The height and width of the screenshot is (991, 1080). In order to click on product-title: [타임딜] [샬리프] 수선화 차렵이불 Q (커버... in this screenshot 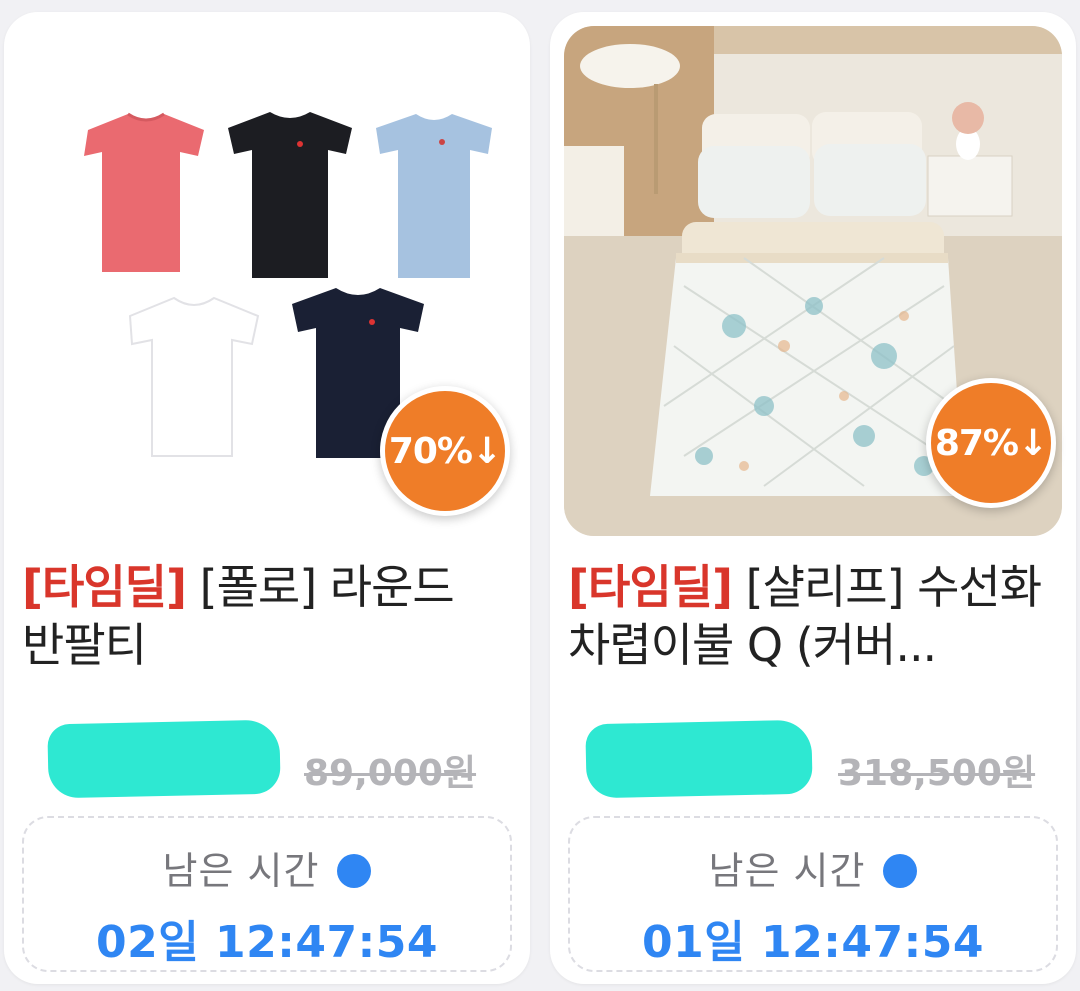, I will do `click(813, 616)`.